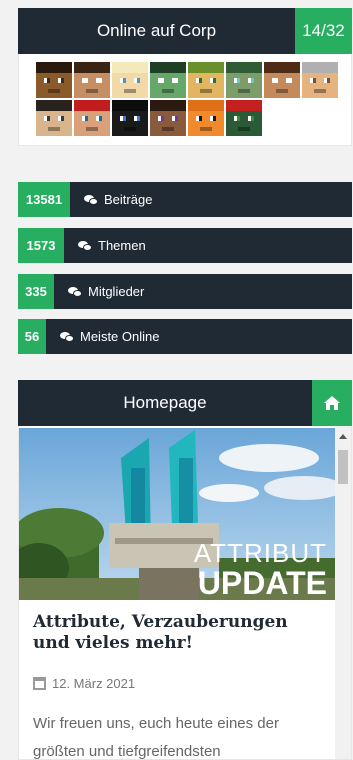  I want to click on stat-members-number: 335, so click(36, 291).